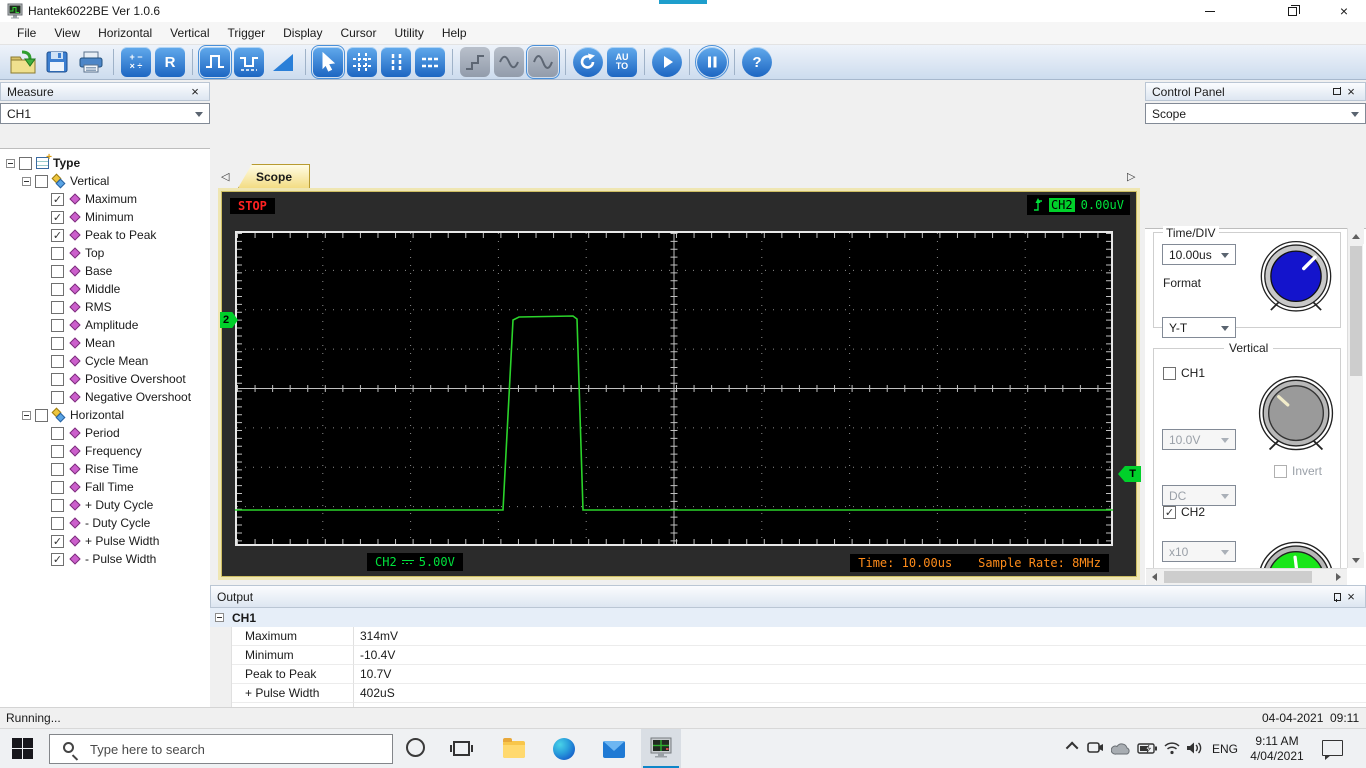 This screenshot has width=1366, height=768. What do you see at coordinates (105, 559) in the screenshot?
I see `tree-item-pulse-width: ✓ - Pulse Width` at bounding box center [105, 559].